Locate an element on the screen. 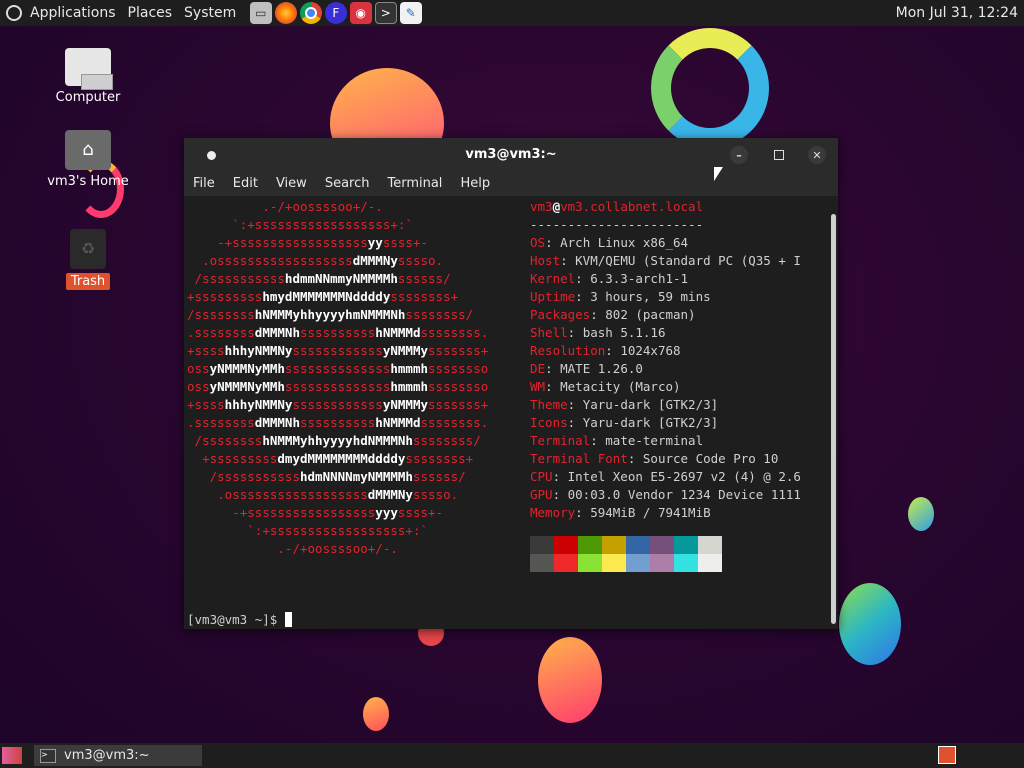 Image resolution: width=1024 pixels, height=768 pixels. window-menu-icon is located at coordinates (211, 155).